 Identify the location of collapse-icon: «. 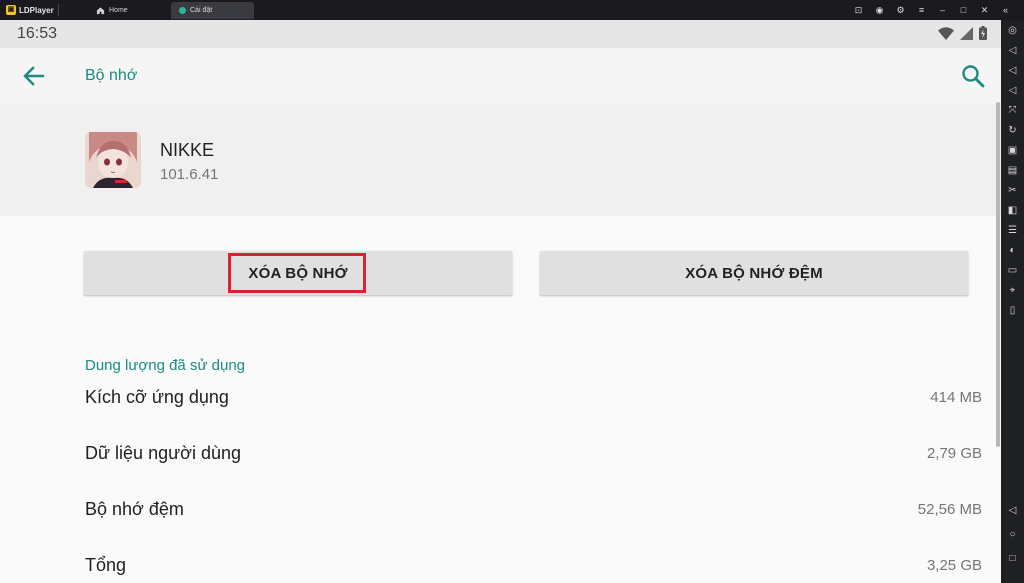
(1005, 10).